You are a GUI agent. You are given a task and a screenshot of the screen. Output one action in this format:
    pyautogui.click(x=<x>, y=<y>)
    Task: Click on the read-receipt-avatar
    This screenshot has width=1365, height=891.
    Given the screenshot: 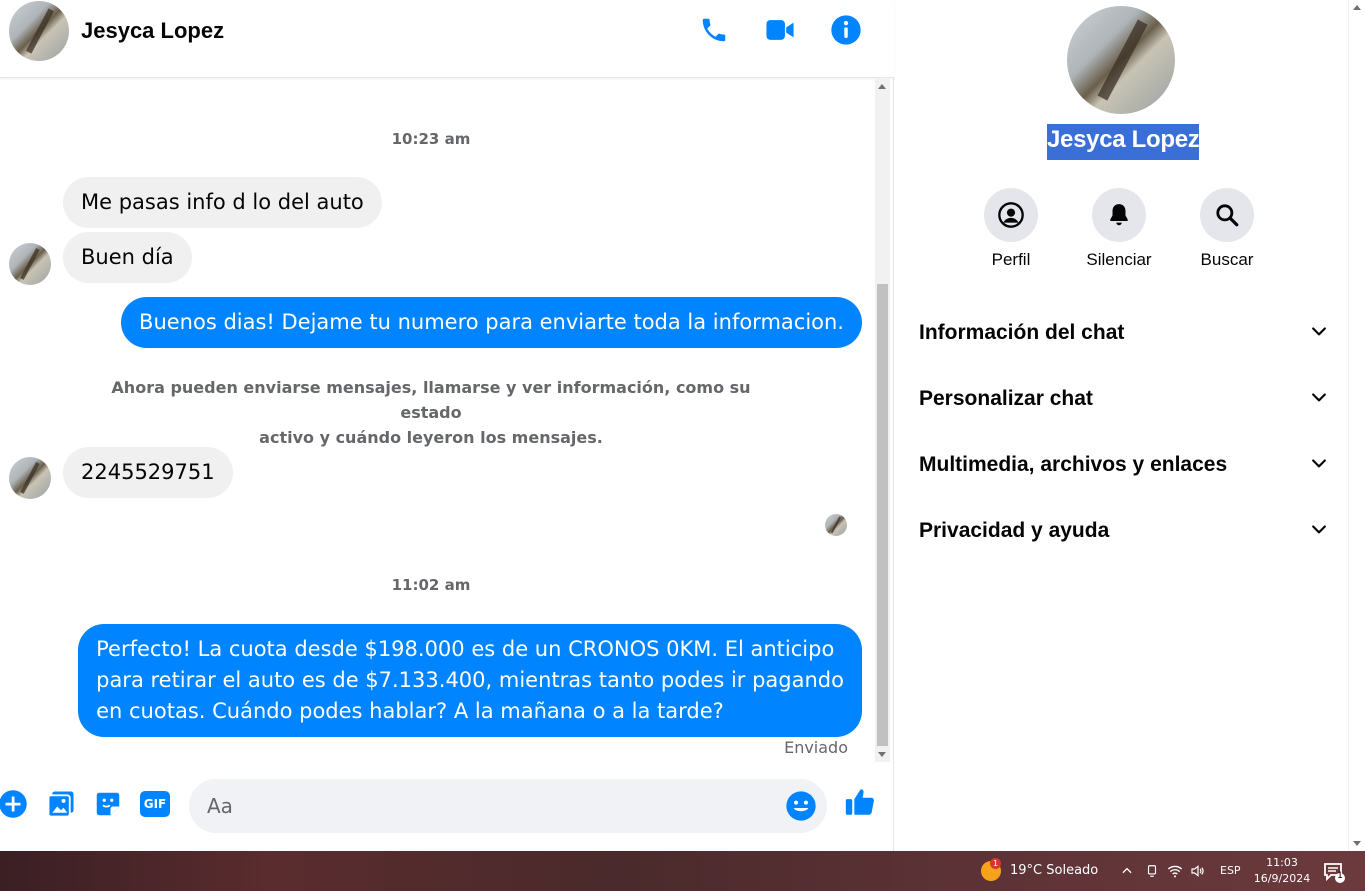 What is the action you would take?
    pyautogui.click(x=836, y=525)
    